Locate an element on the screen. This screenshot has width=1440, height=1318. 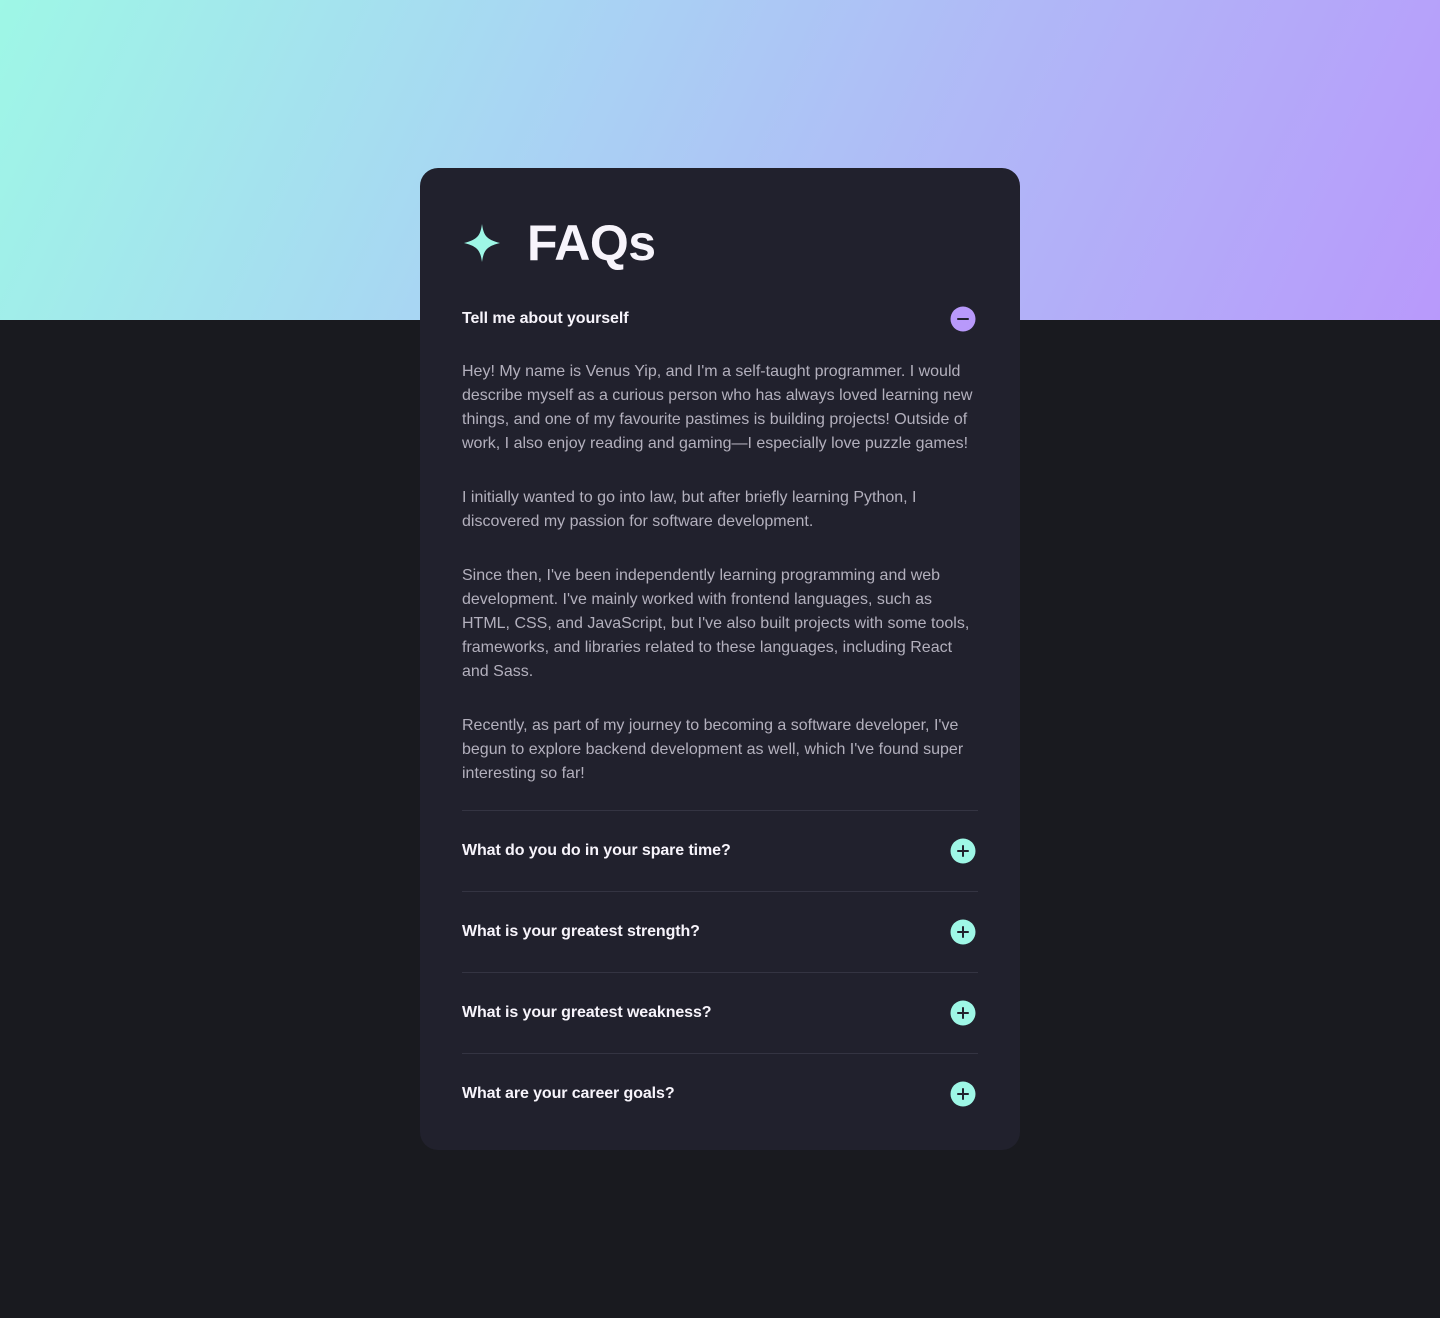
faq-question-toggle: What is your greatest strength? is located at coordinates (720, 932).